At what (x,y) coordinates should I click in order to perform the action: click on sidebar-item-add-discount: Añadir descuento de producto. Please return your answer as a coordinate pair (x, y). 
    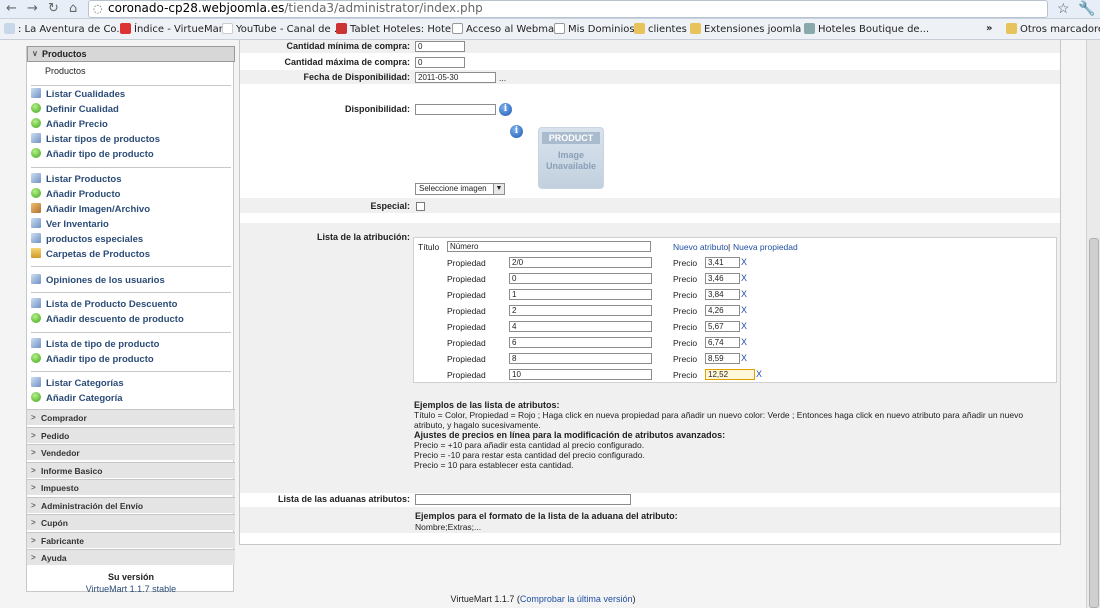
    Looking at the image, I should click on (107, 320).